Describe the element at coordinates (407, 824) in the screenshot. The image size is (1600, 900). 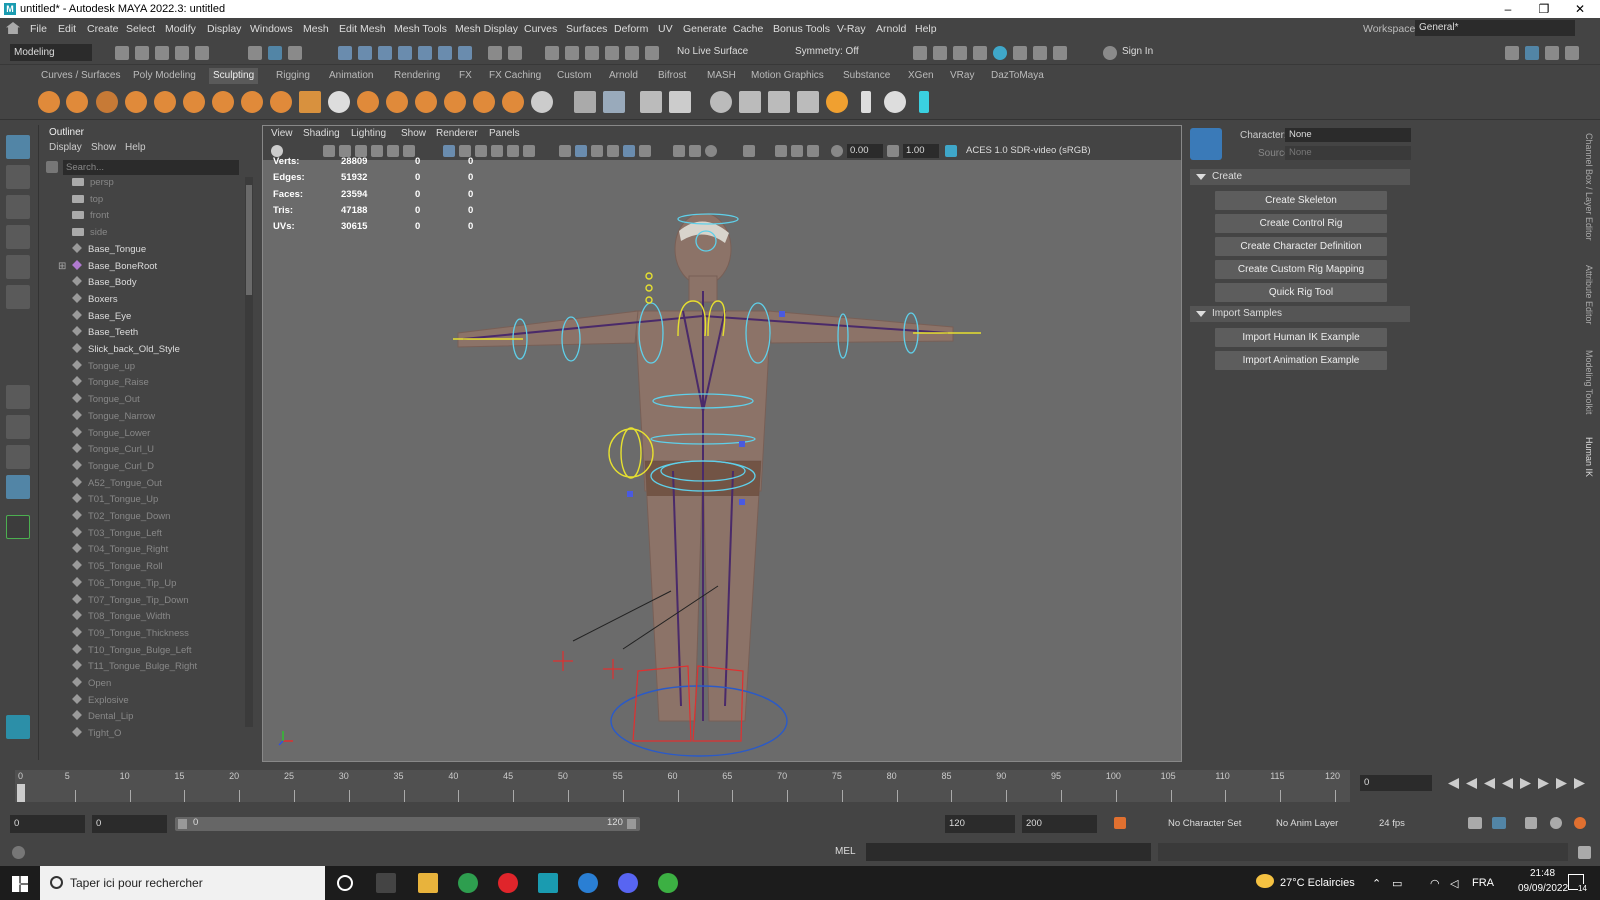
I see `range-slider-bar: 0 120` at that location.